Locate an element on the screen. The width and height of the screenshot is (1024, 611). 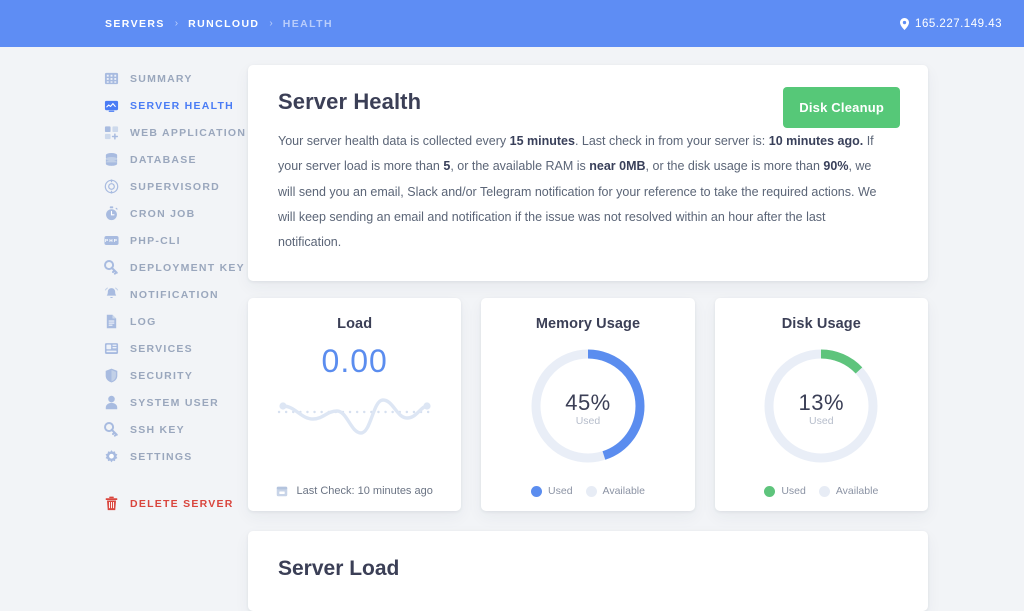
load-last-check-label: Last Check: 10 minutes ago is located at coordinates (364, 491).